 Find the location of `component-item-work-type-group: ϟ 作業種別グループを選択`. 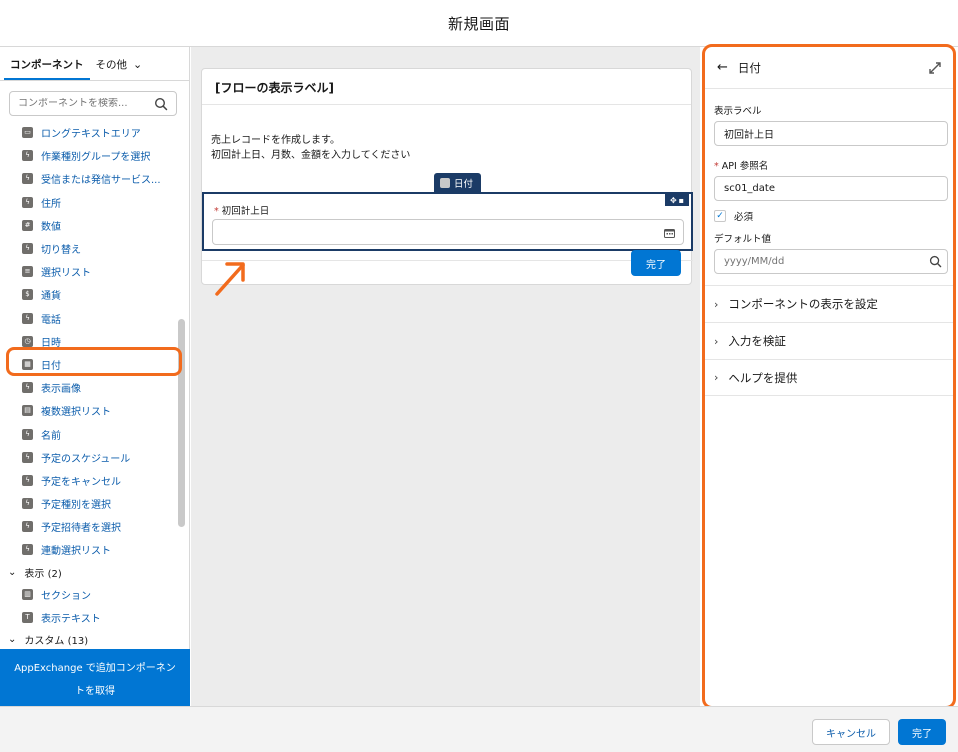

component-item-work-type-group: ϟ 作業種別グループを選択 is located at coordinates (88, 155).